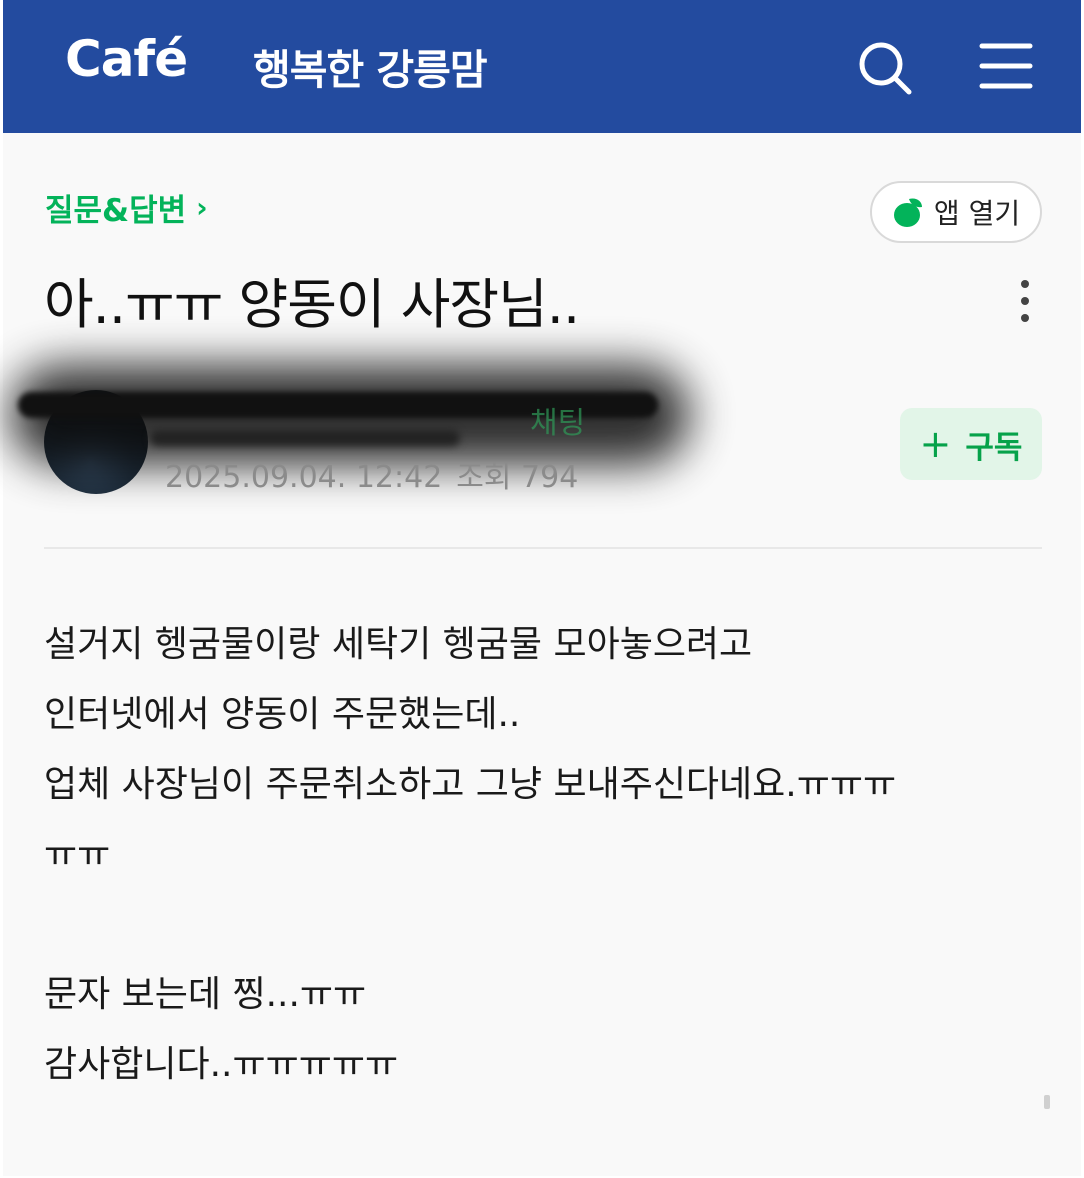 The width and height of the screenshot is (1084, 1178). I want to click on post-meta: 2025.09.04. 12:42 조회 794, so click(371, 474).